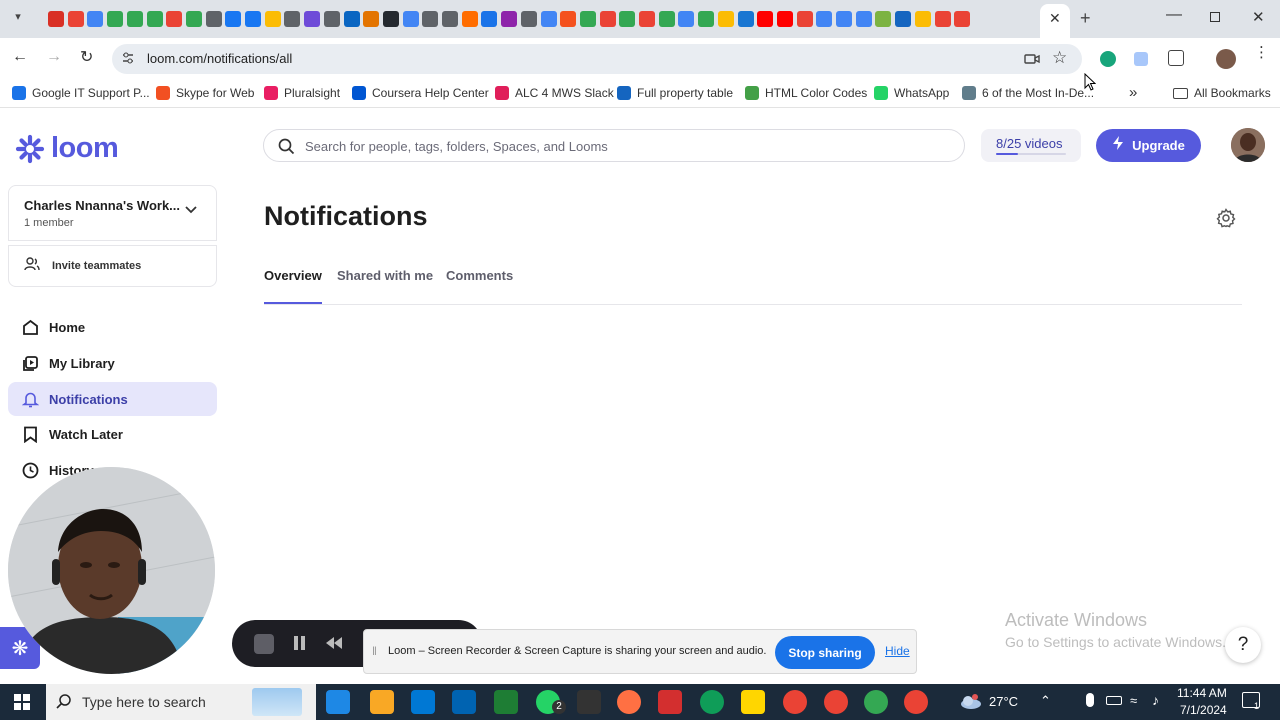 Image resolution: width=1280 pixels, height=720 pixels. I want to click on nav-item-watch-later: Watch Later, so click(112, 434).